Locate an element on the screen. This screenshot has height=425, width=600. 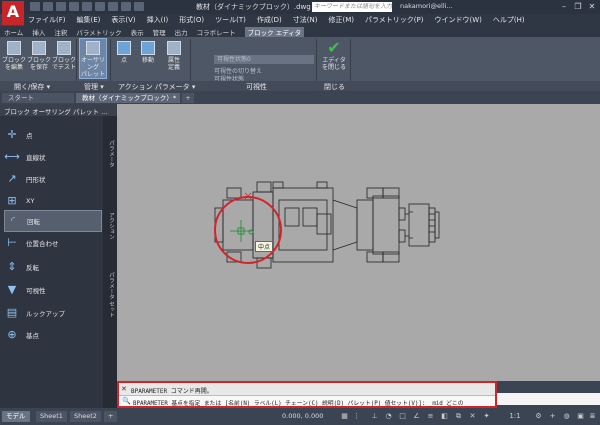
new-tab-button: + is located at coordinates (188, 98).